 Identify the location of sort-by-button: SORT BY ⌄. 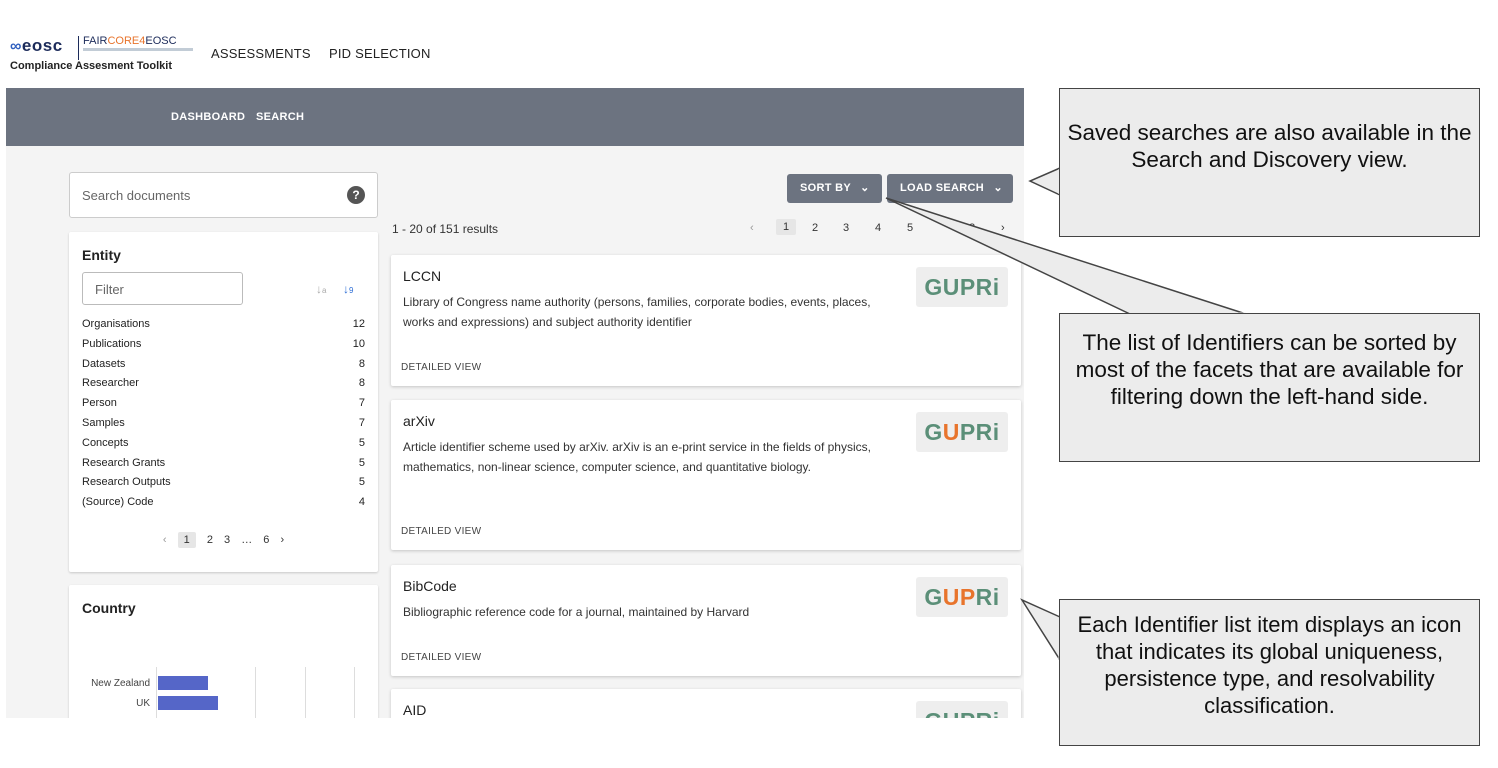
(834, 188).